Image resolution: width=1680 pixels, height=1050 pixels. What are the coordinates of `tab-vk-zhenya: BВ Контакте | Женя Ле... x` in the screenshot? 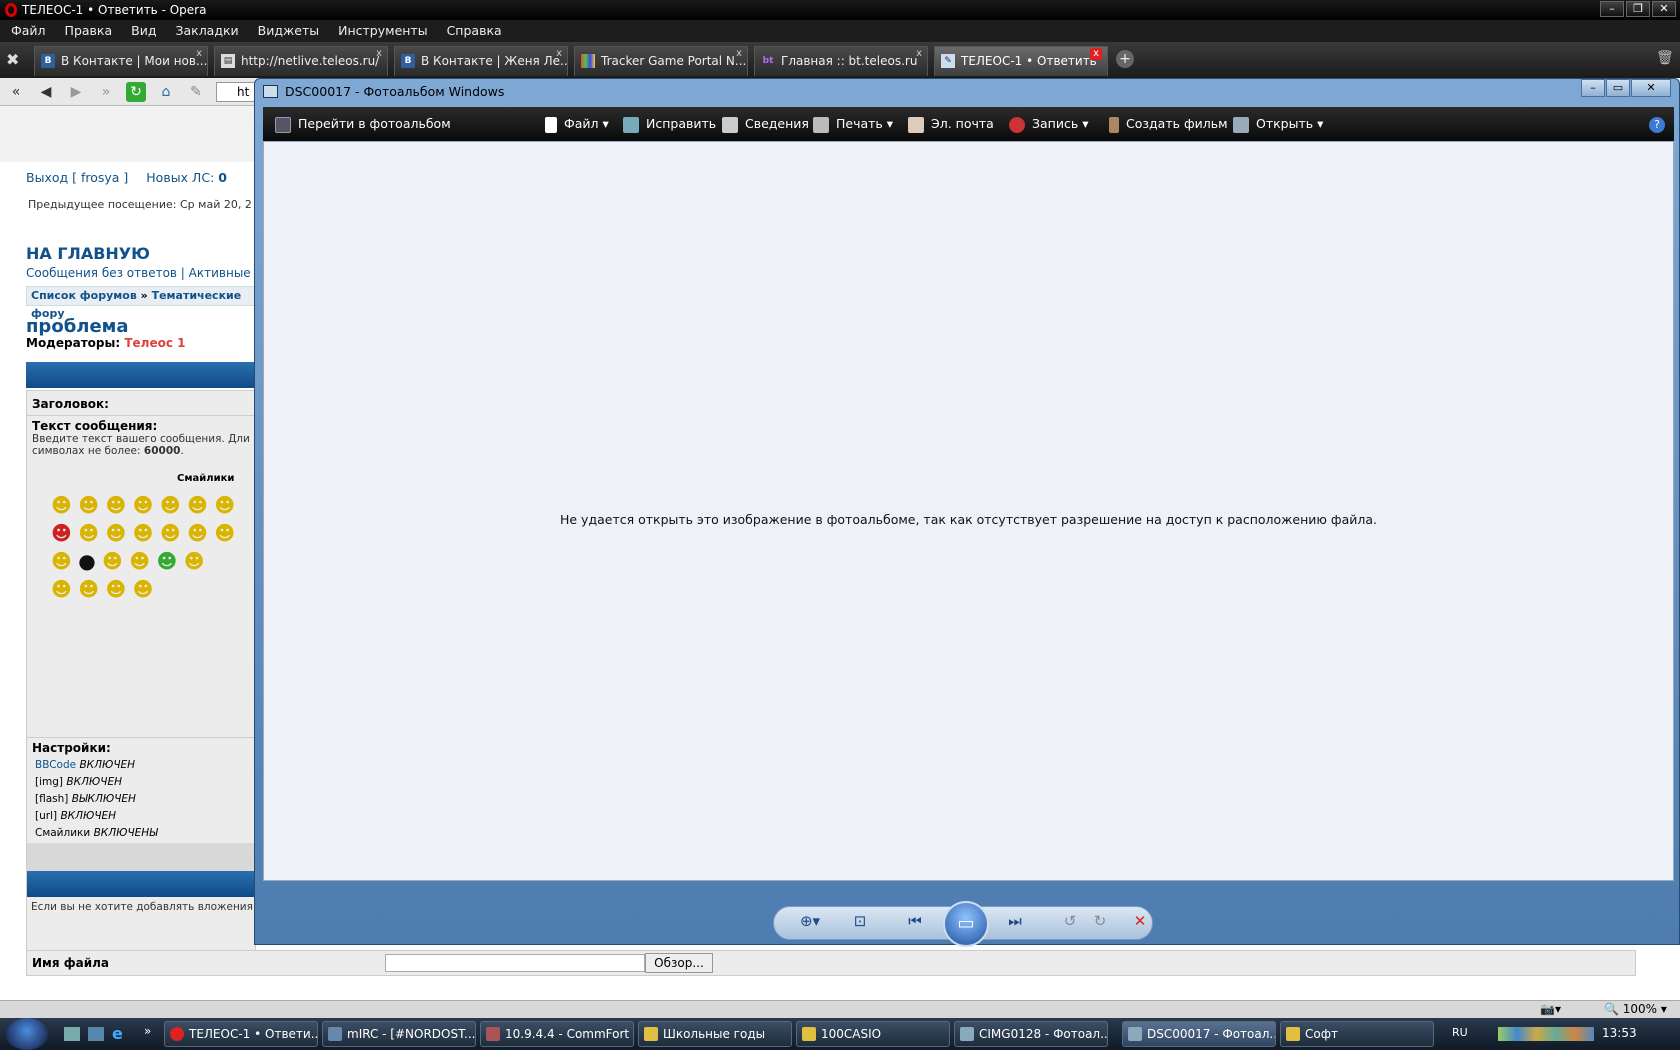 It's located at (481, 61).